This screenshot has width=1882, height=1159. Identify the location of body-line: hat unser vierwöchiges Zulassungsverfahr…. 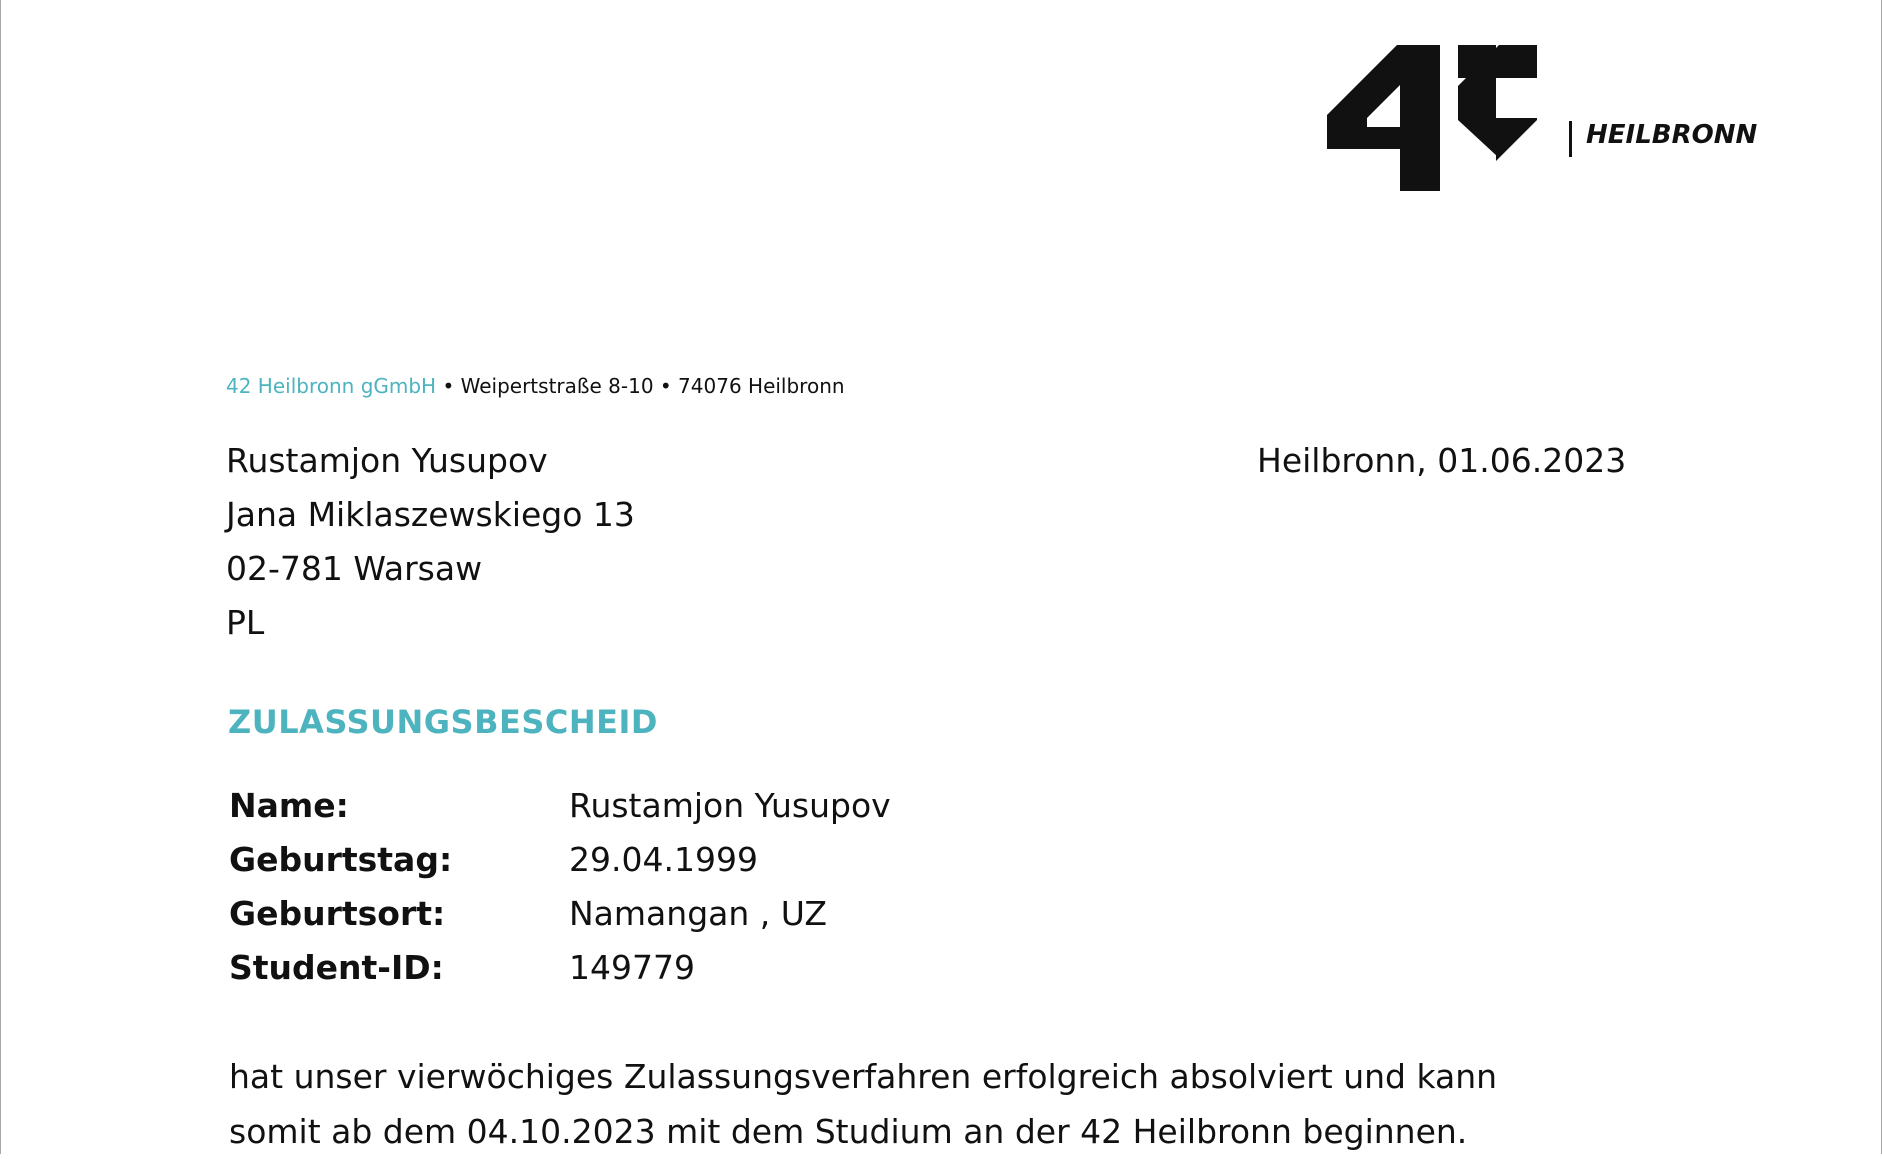
(863, 1076).